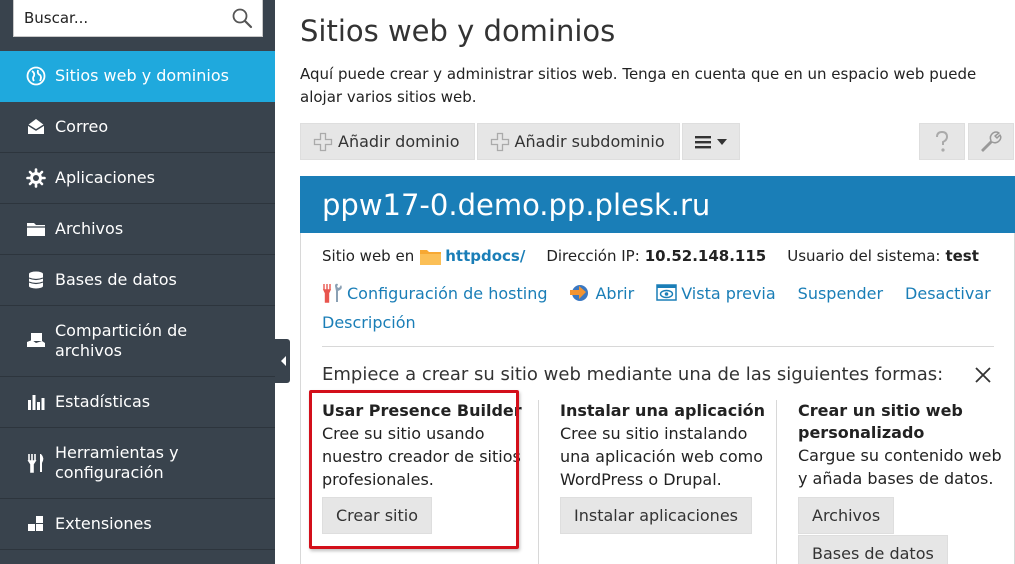  I want to click on help-button, so click(942, 141).